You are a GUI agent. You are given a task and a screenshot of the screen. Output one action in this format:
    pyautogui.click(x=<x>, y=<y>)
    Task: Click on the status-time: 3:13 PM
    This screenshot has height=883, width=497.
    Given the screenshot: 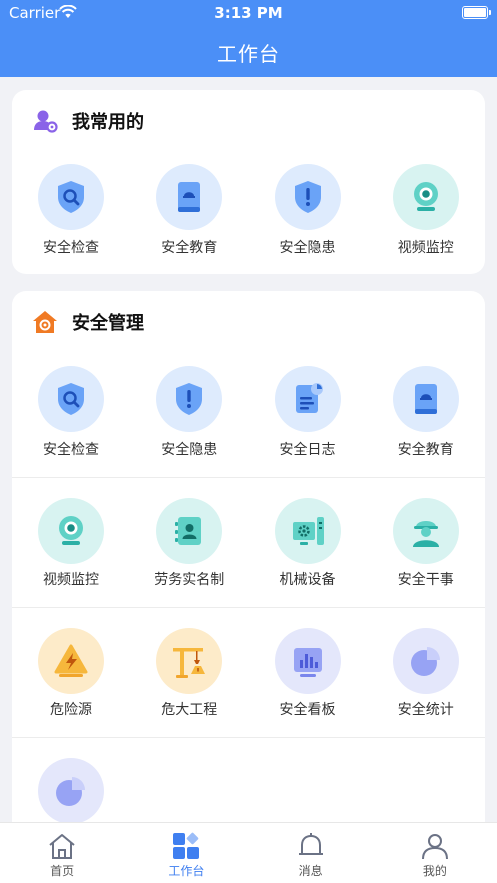 What is the action you would take?
    pyautogui.click(x=248, y=13)
    